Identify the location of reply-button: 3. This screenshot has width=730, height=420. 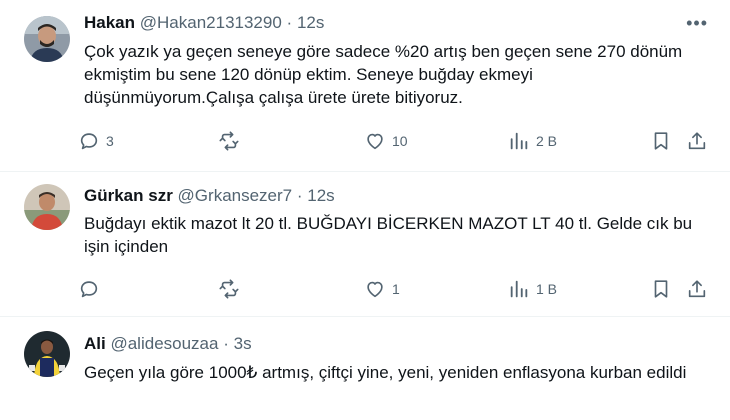
(96, 141).